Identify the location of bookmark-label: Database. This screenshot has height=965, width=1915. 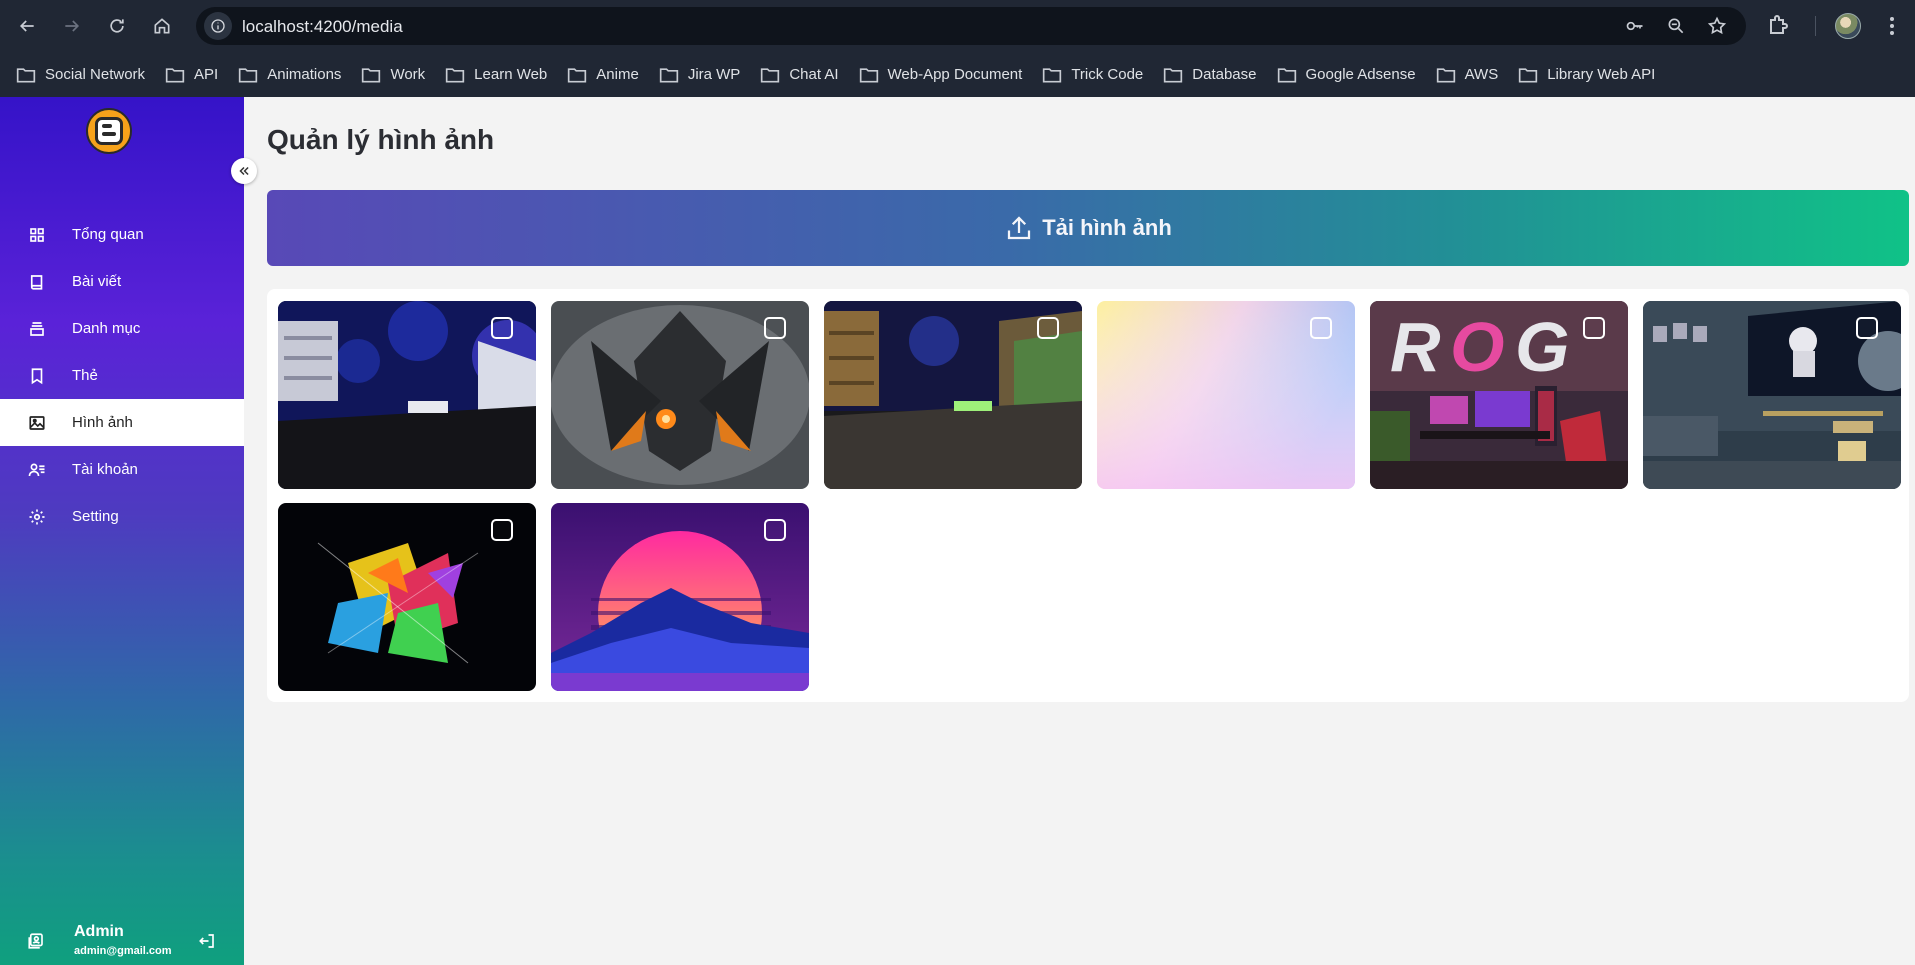
(1224, 74).